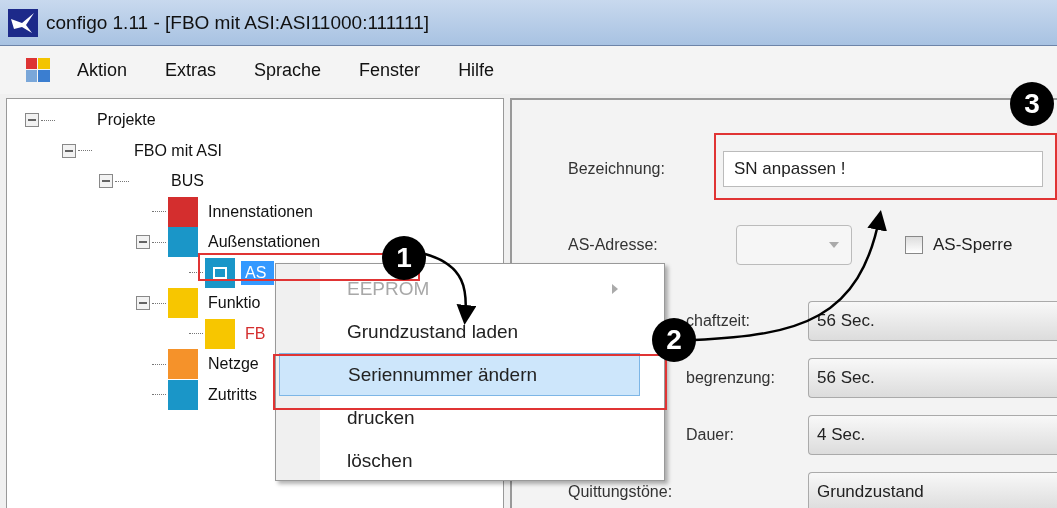 The height and width of the screenshot is (508, 1057). Describe the element at coordinates (459, 331) in the screenshot. I see `context-menu-item: Grundzustand laden` at that location.